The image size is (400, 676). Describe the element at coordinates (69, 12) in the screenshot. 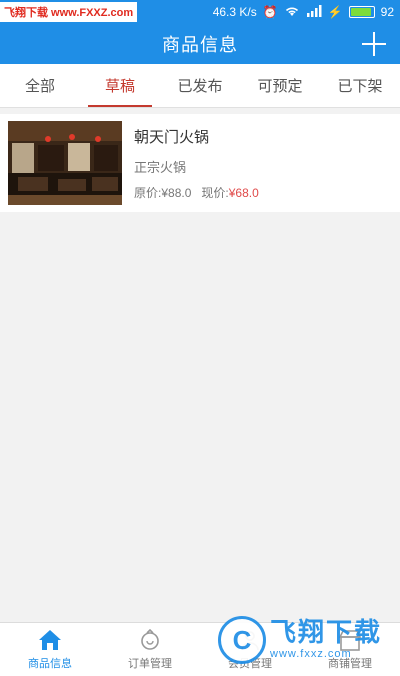

I see `top-watermark: 飞翔下载 www.FXXZ.com` at that location.